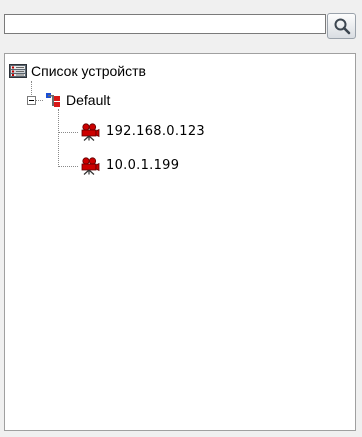 This screenshot has height=437, width=362. Describe the element at coordinates (165, 24) in the screenshot. I see `search-input` at that location.